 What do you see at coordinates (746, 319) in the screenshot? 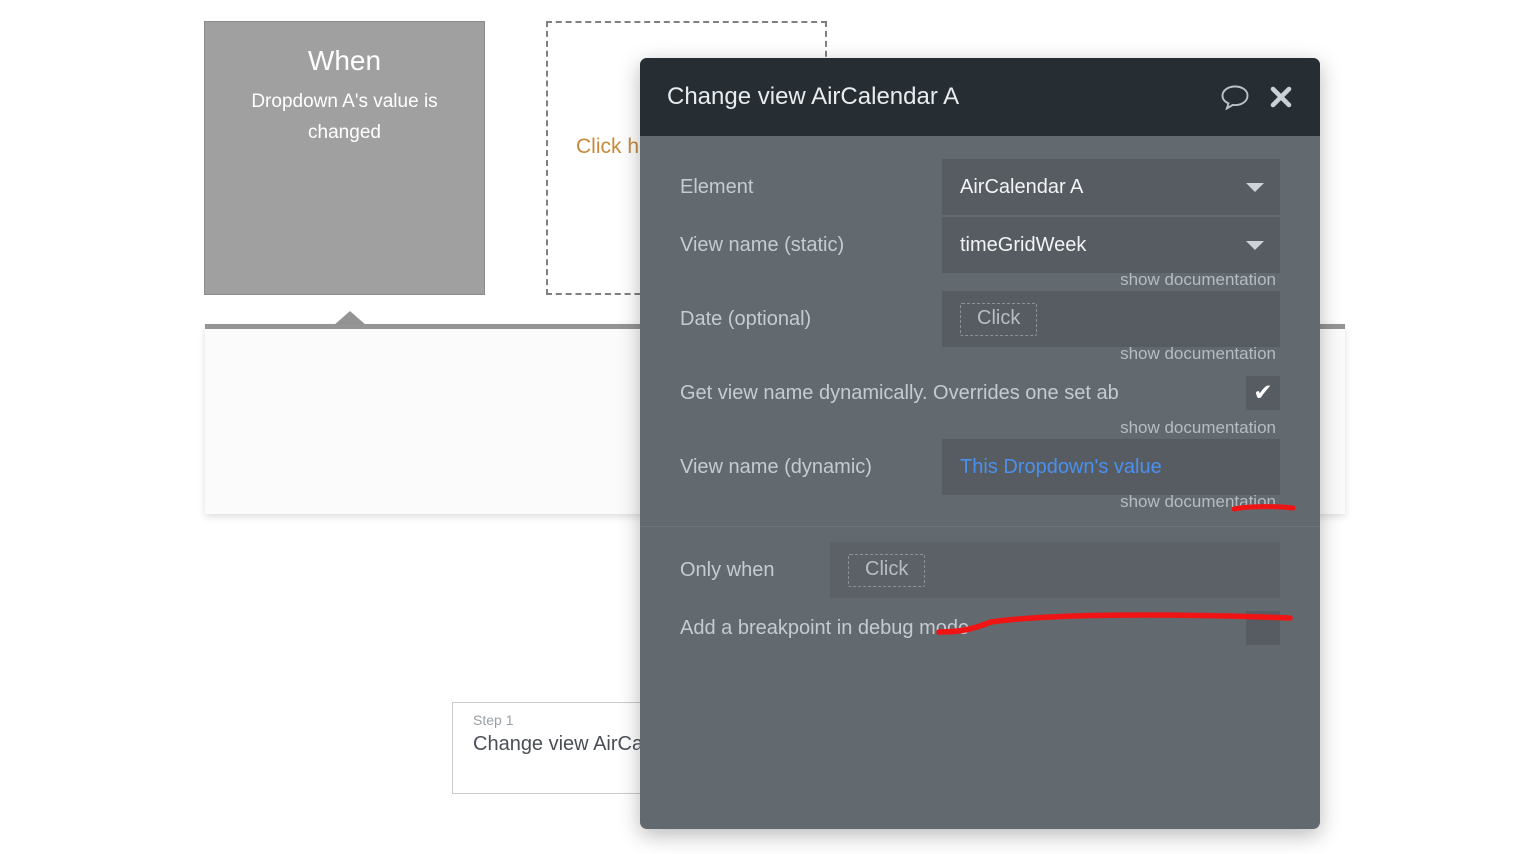
I see `date-optional-label: Date (optional)` at bounding box center [746, 319].